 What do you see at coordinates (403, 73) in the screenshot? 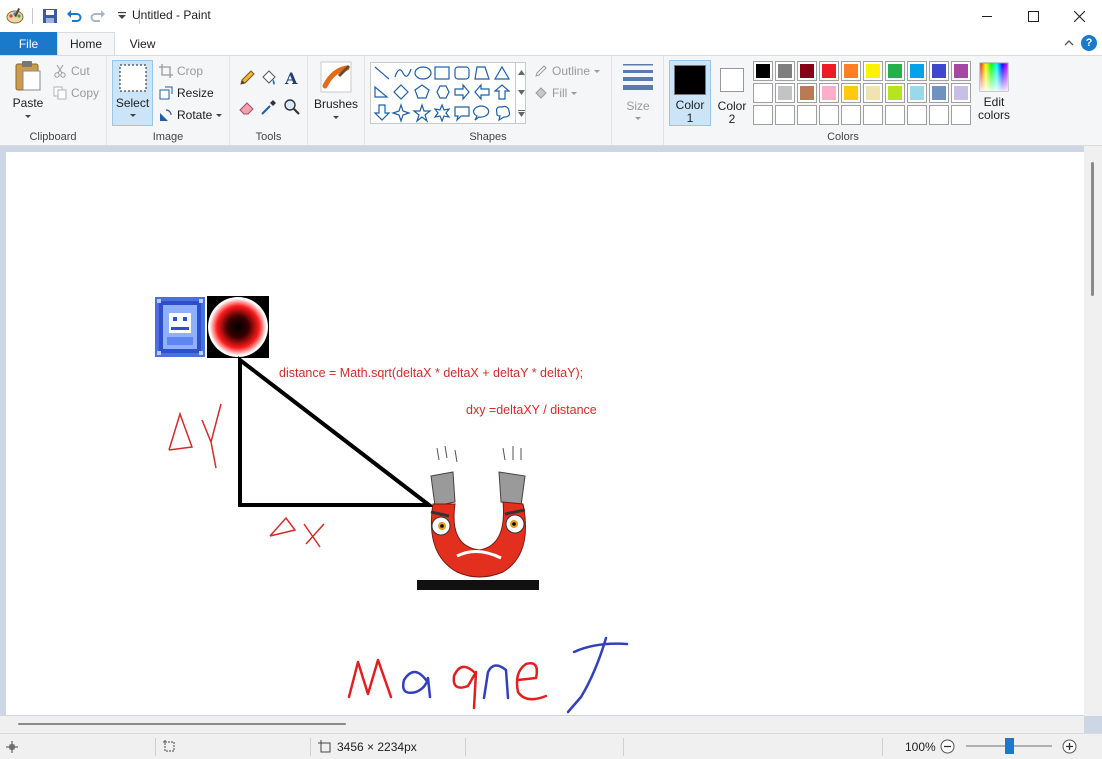
I see `curve-shape-icon` at bounding box center [403, 73].